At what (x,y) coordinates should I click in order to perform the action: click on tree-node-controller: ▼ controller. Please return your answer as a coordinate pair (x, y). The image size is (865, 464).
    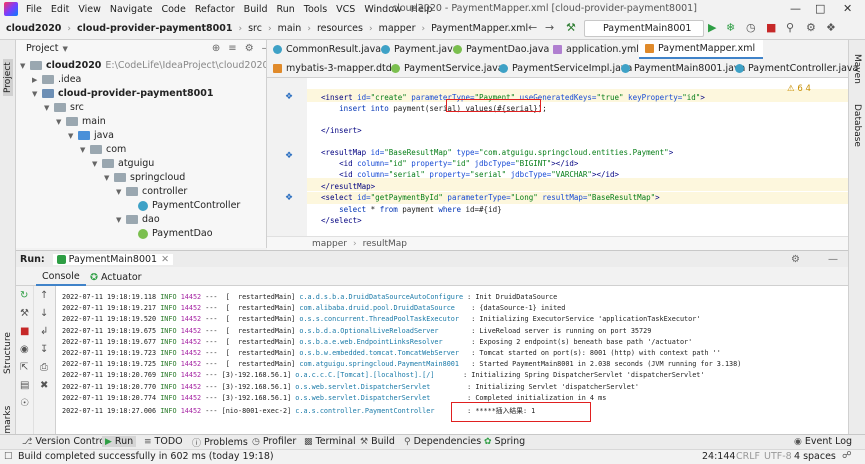
    Looking at the image, I should click on (151, 191).